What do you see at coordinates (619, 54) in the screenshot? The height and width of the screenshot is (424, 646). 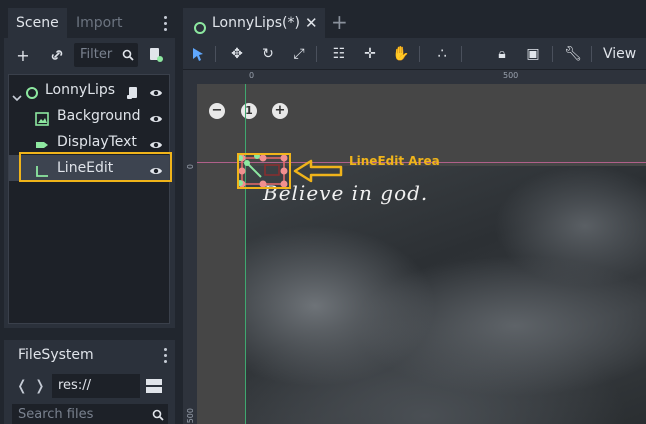 I see `view-menu: View` at bounding box center [619, 54].